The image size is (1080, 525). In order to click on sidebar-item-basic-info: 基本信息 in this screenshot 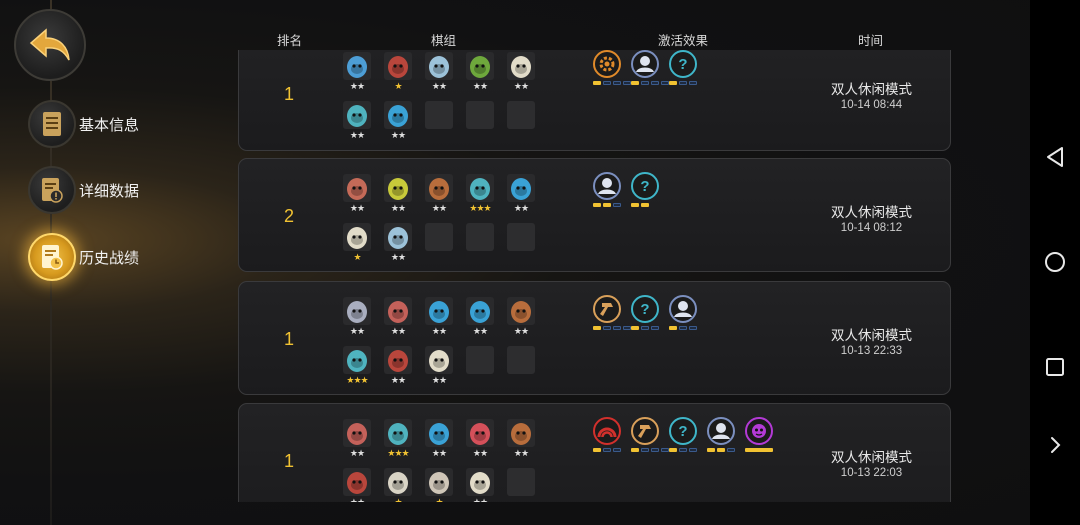, I will do `click(128, 124)`.